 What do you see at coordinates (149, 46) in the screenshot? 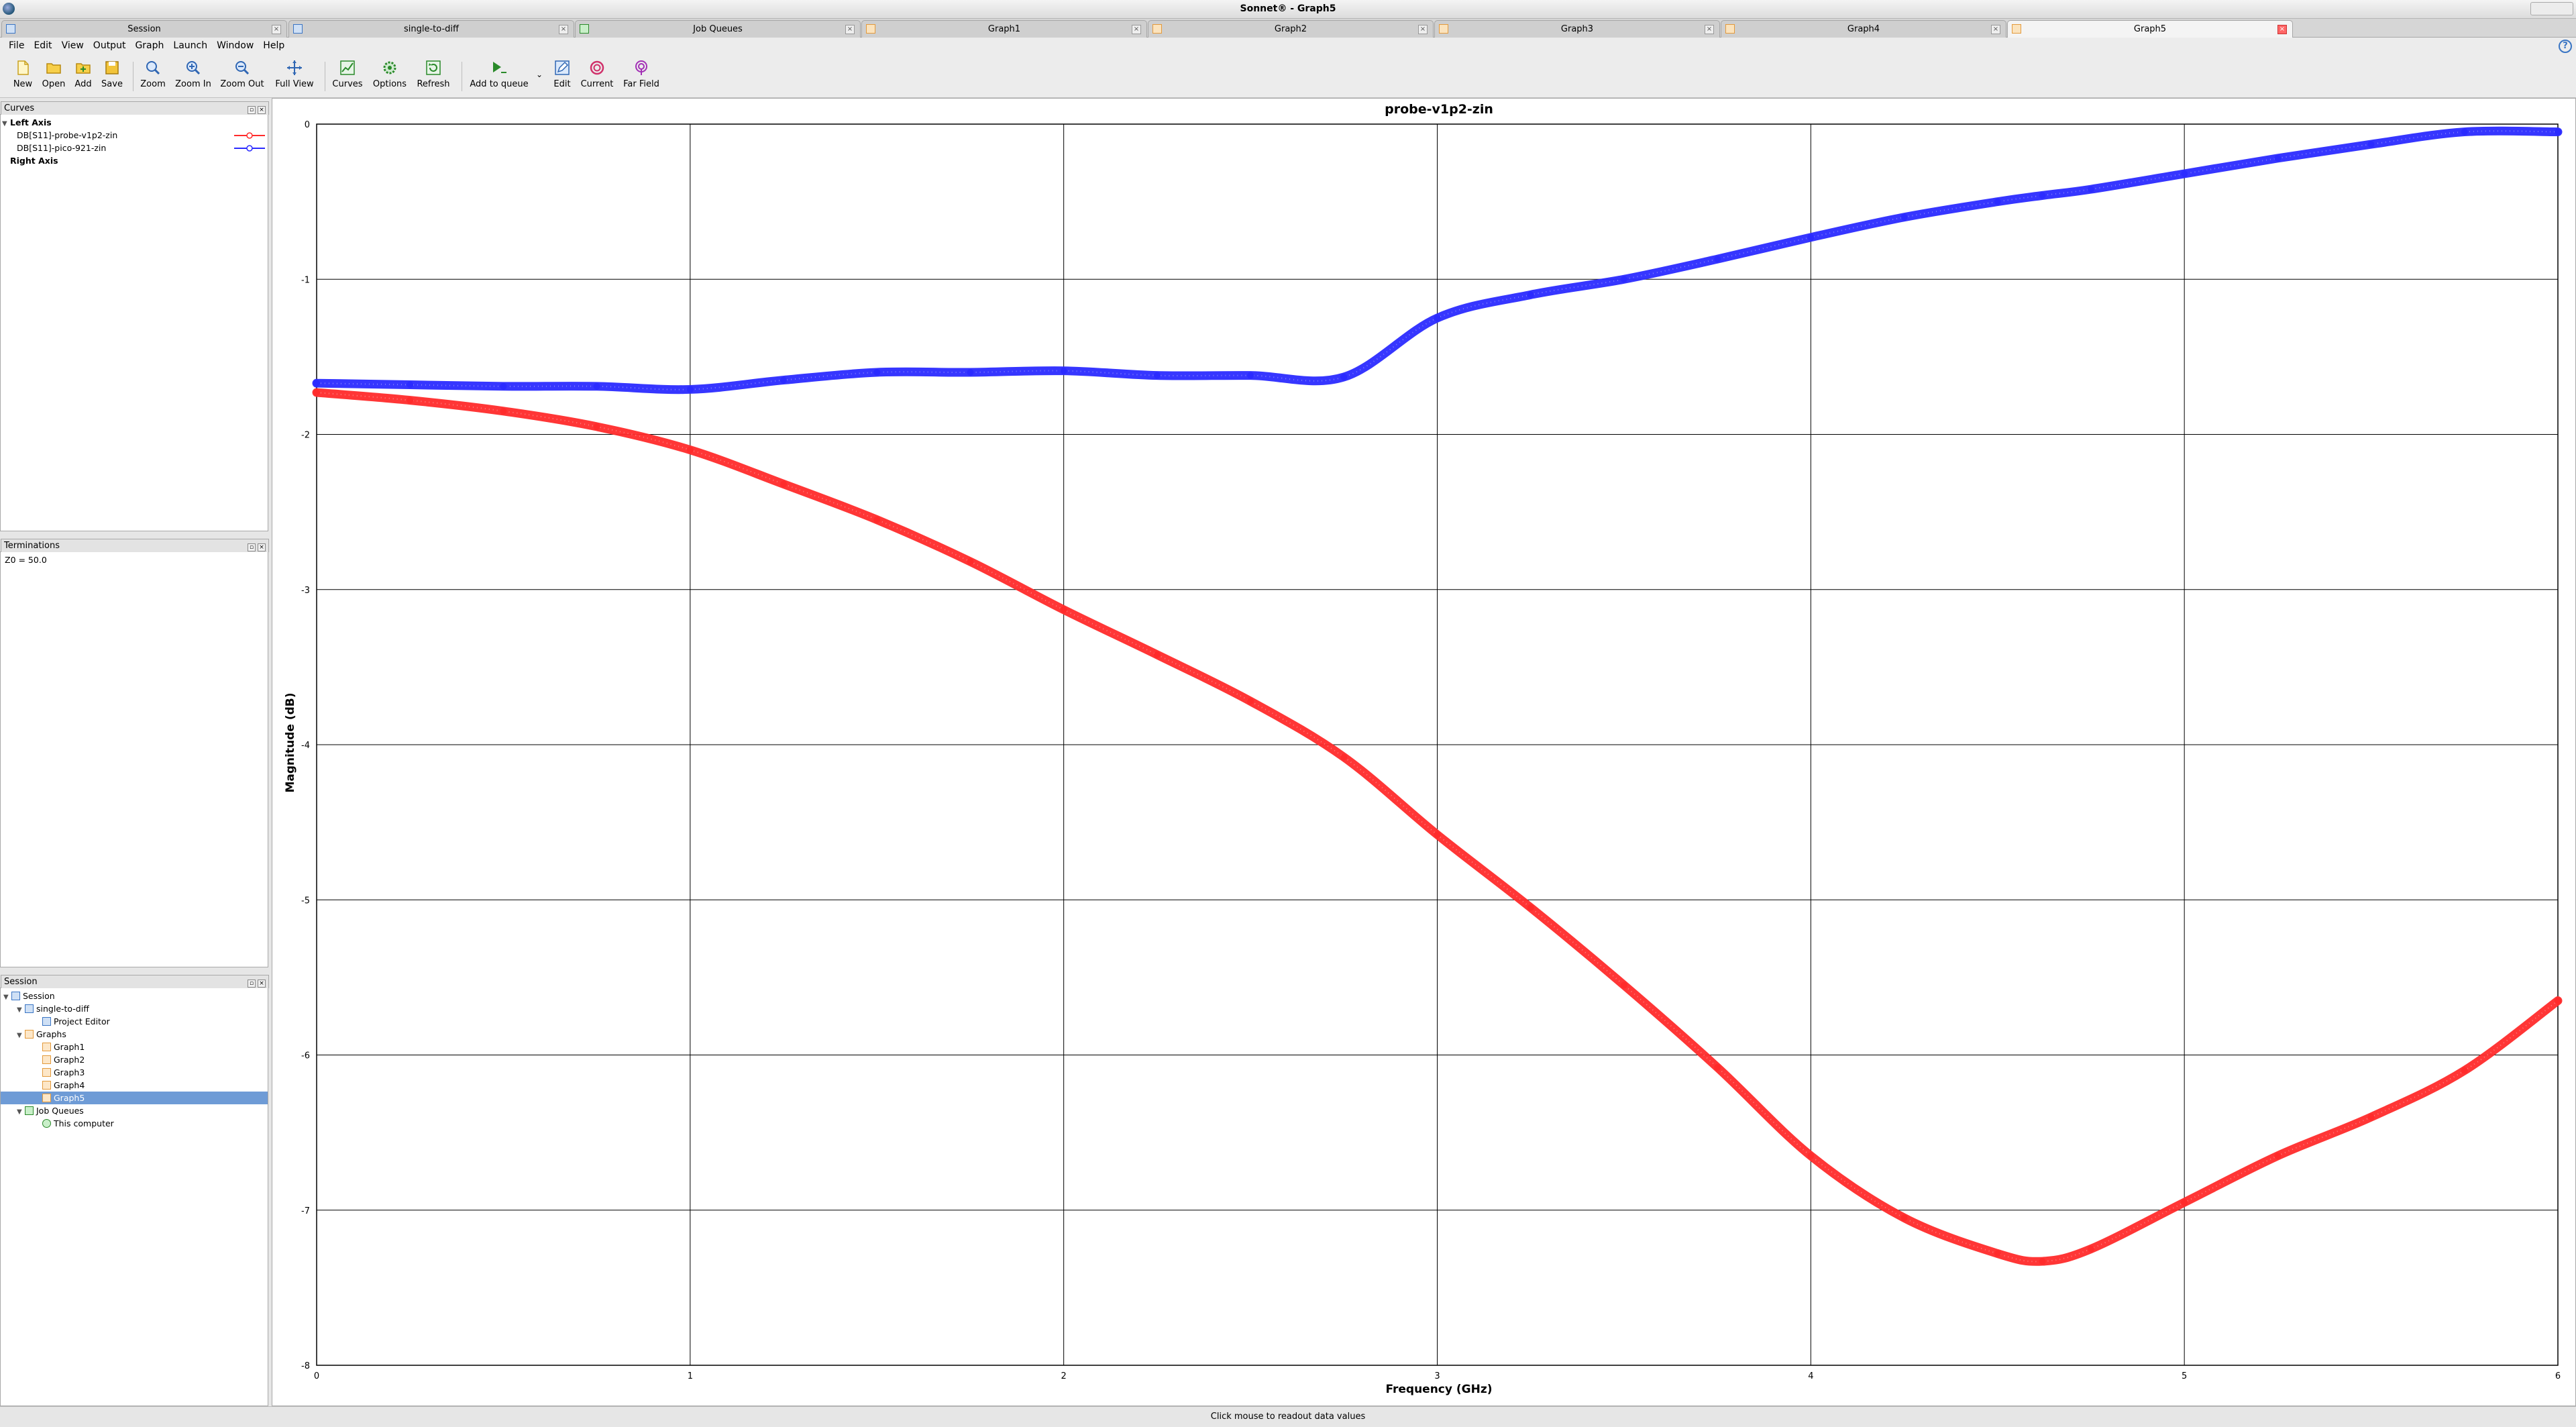
I see `menu-graph: Graph` at bounding box center [149, 46].